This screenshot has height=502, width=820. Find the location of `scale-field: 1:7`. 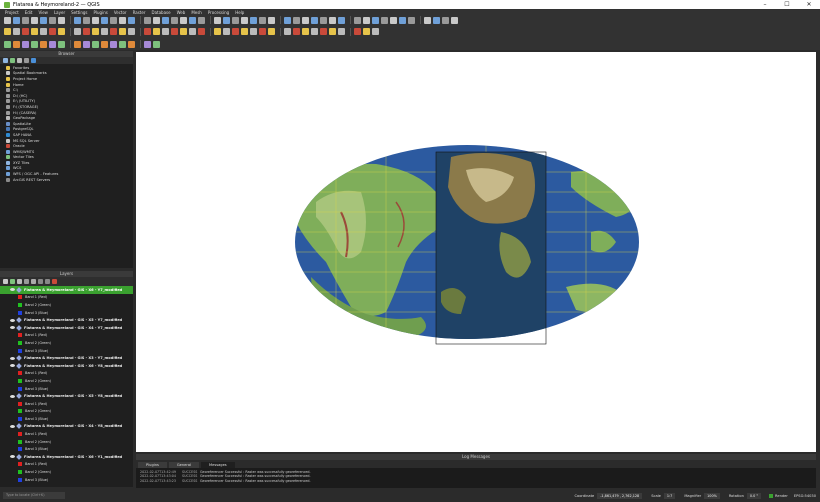

scale-field: 1:7 is located at coordinates (669, 495).